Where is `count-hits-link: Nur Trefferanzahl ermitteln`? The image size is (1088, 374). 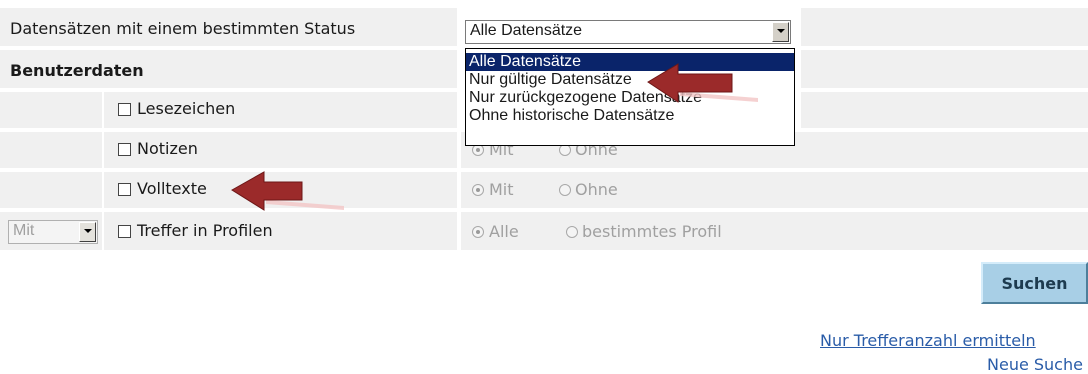
count-hits-link: Nur Trefferanzahl ermitteln is located at coordinates (928, 340).